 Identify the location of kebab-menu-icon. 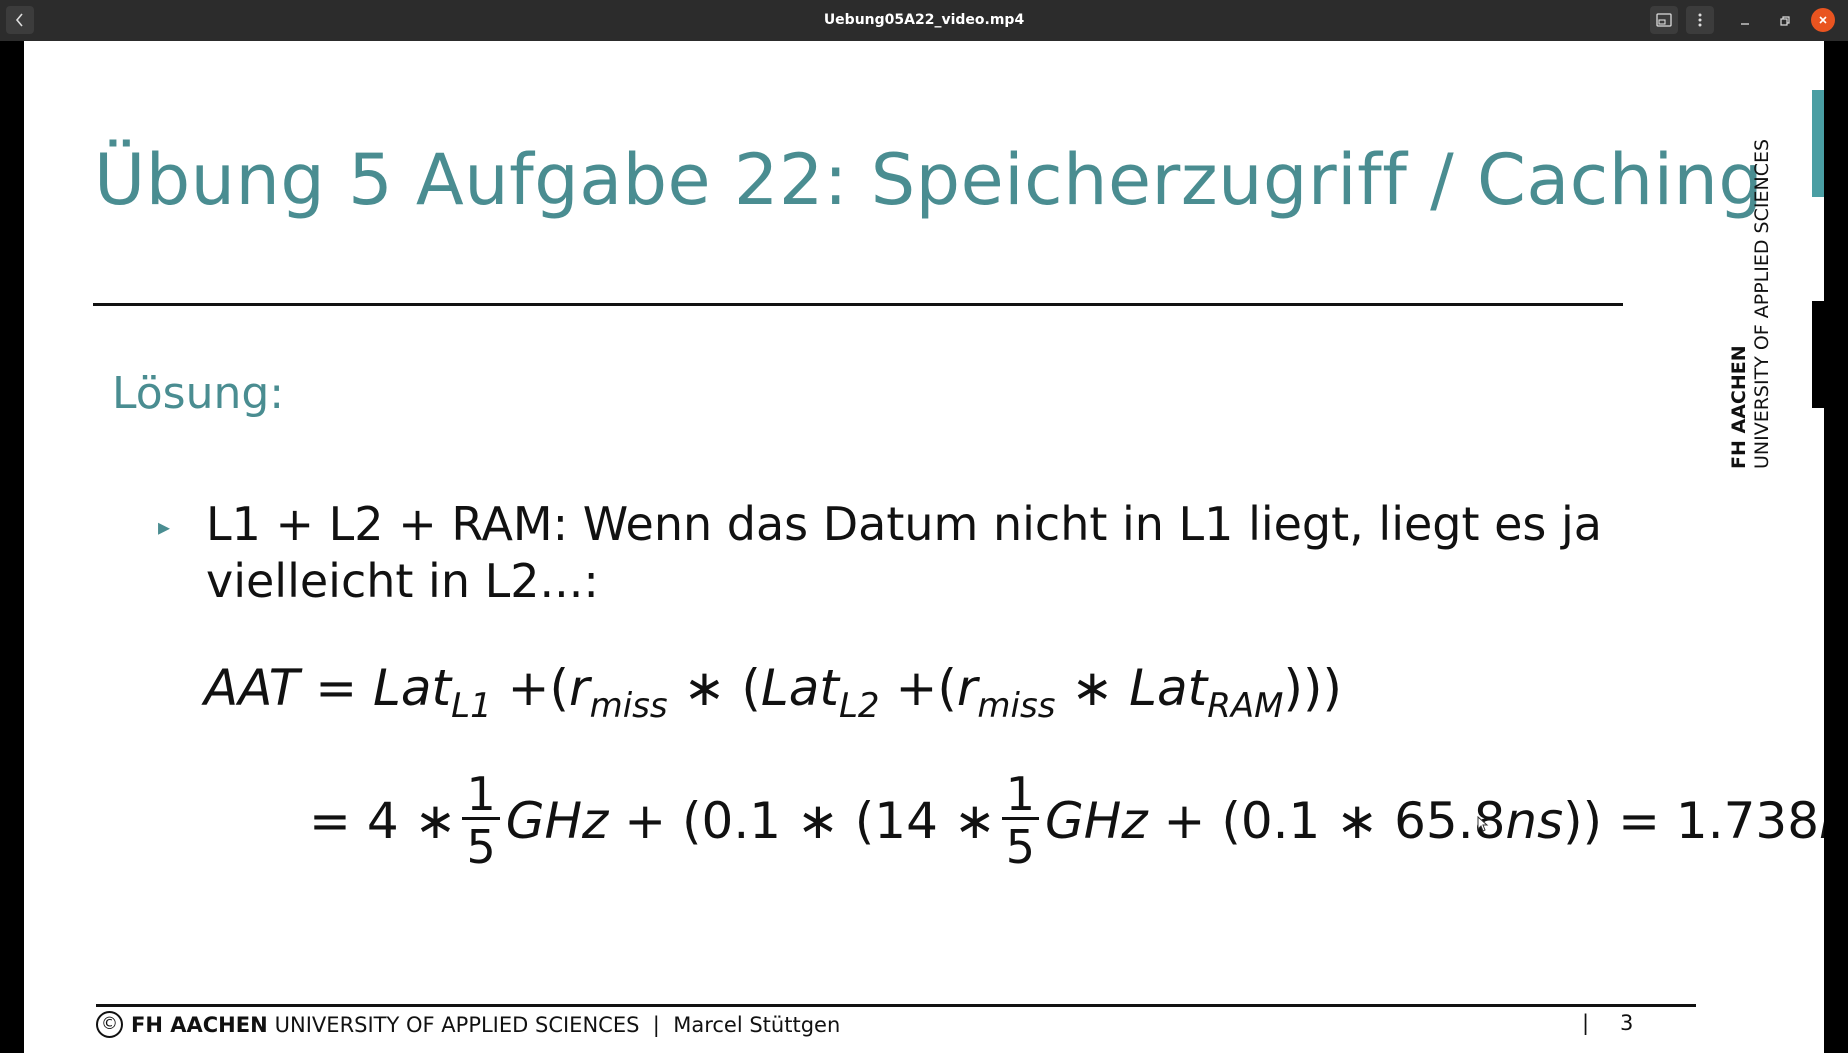
(1700, 20).